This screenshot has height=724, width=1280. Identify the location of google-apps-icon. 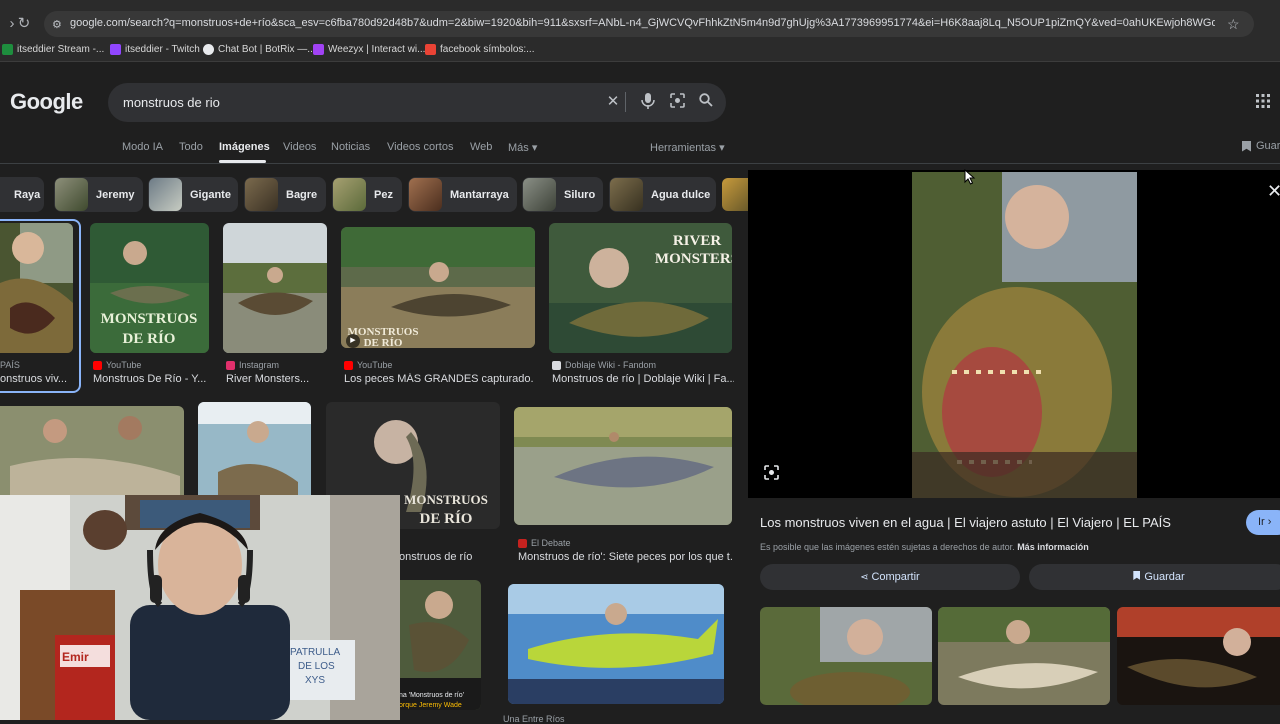
(1265, 103).